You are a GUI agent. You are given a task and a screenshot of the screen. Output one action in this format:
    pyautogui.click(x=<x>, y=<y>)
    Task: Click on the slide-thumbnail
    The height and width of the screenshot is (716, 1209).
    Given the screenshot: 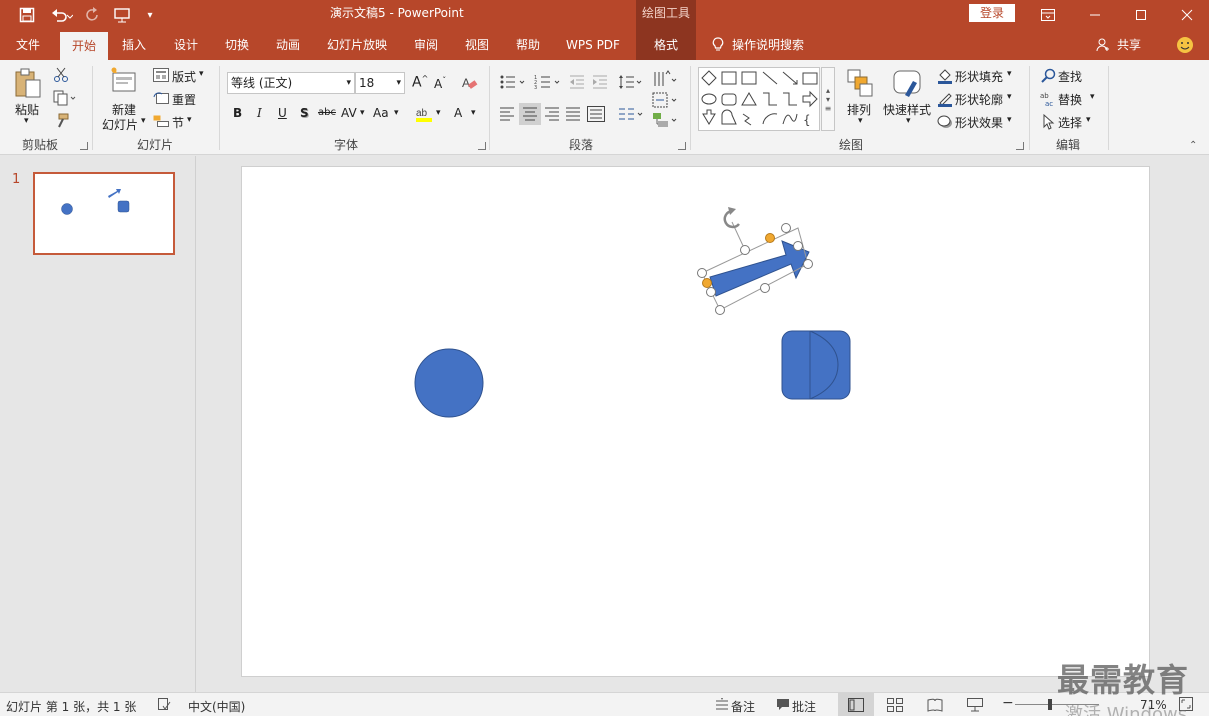 What is the action you would take?
    pyautogui.click(x=104, y=213)
    